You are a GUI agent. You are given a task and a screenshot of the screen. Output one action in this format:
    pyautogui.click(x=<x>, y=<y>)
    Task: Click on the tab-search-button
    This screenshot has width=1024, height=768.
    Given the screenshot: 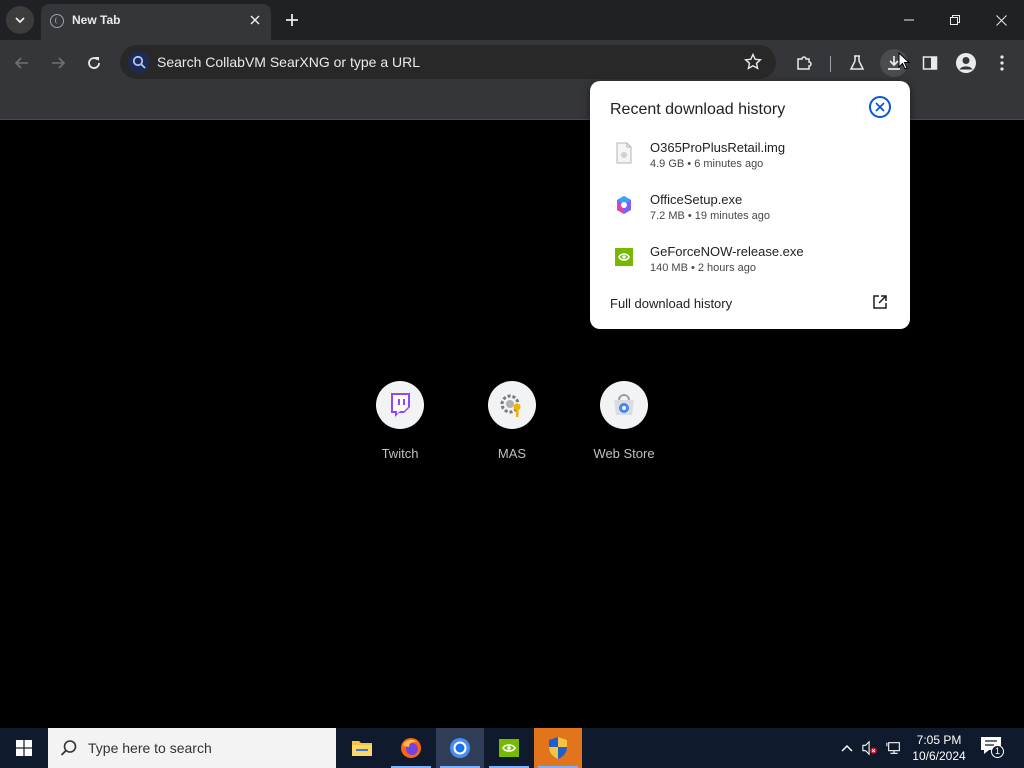 What is the action you would take?
    pyautogui.click(x=20, y=20)
    